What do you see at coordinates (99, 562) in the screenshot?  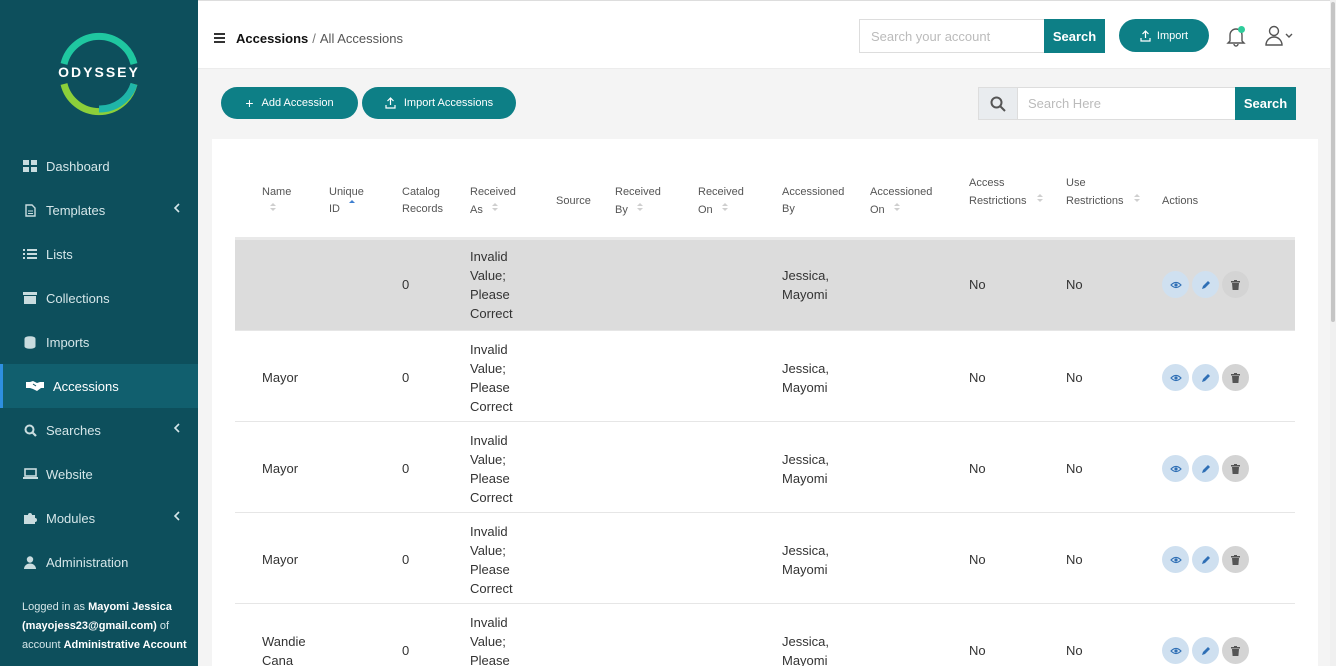 I see `sidebar-item-administration: Administration` at bounding box center [99, 562].